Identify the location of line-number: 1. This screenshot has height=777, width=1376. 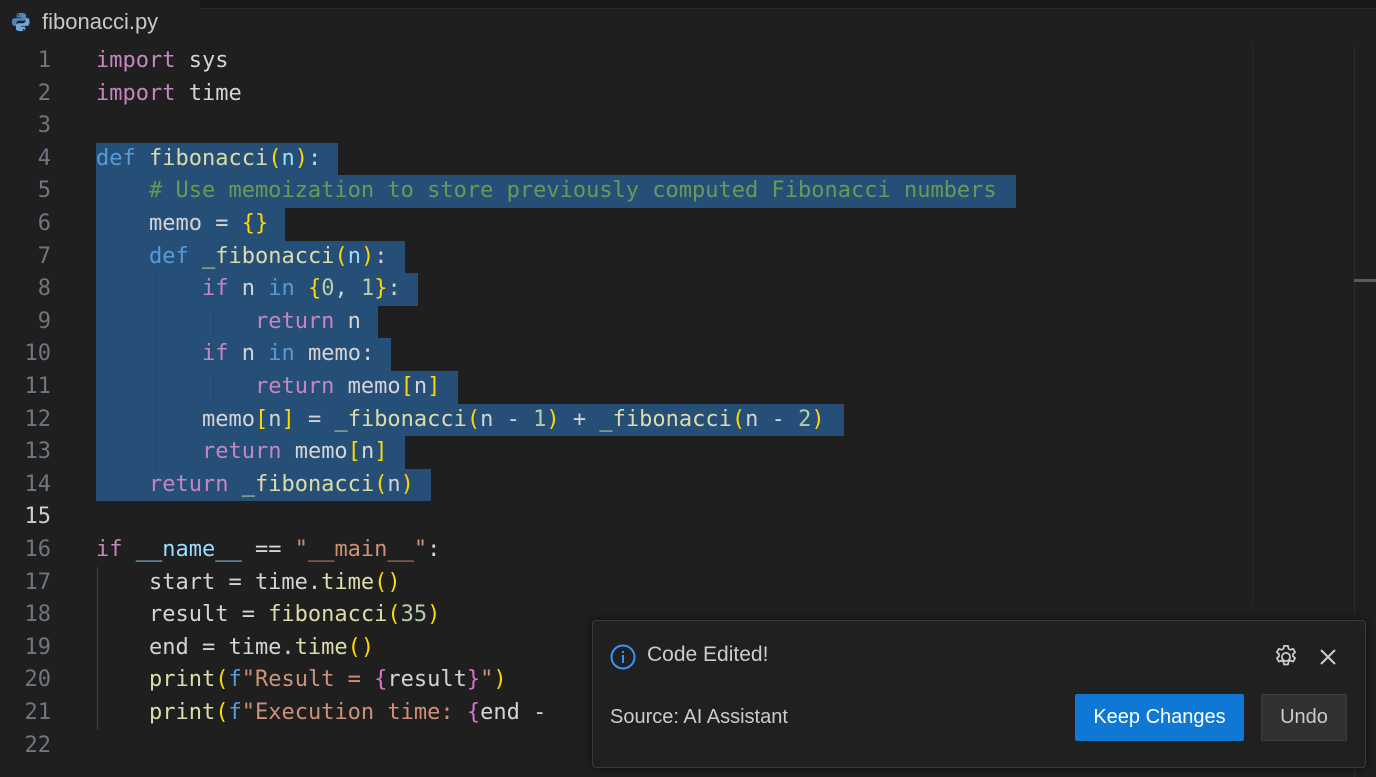
(44, 60).